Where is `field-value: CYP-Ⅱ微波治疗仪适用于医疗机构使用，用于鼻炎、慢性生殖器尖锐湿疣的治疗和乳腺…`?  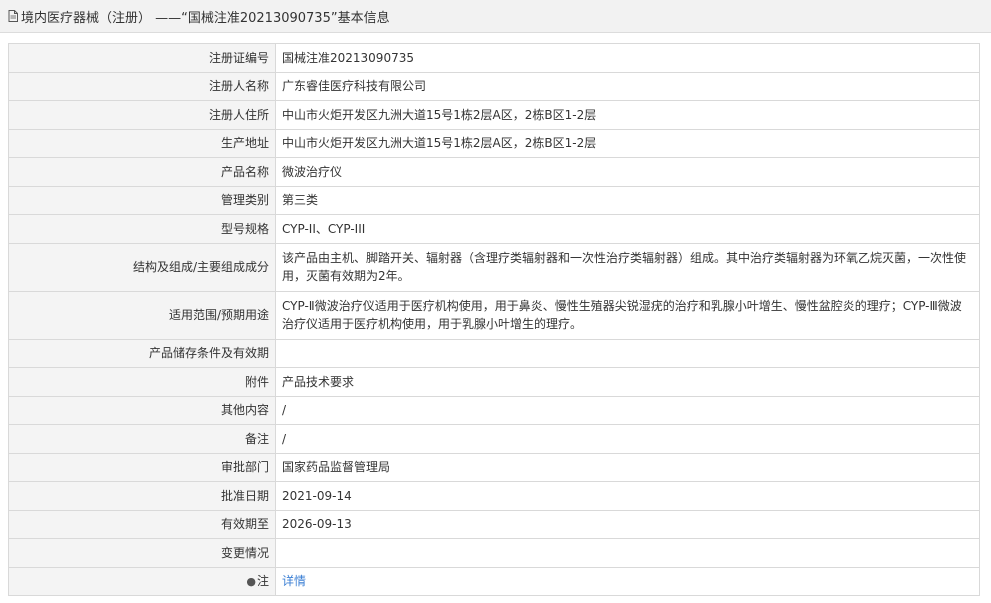
field-value: CYP-Ⅱ微波治疗仪适用于医疗机构使用，用于鼻炎、慢性生殖器尖锐湿疣的治疗和乳腺… is located at coordinates (627, 315).